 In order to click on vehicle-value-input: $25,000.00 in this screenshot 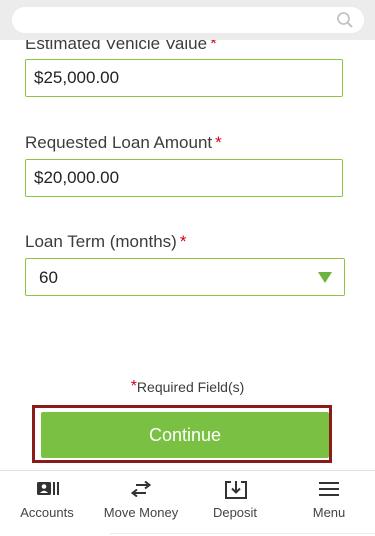, I will do `click(184, 78)`.